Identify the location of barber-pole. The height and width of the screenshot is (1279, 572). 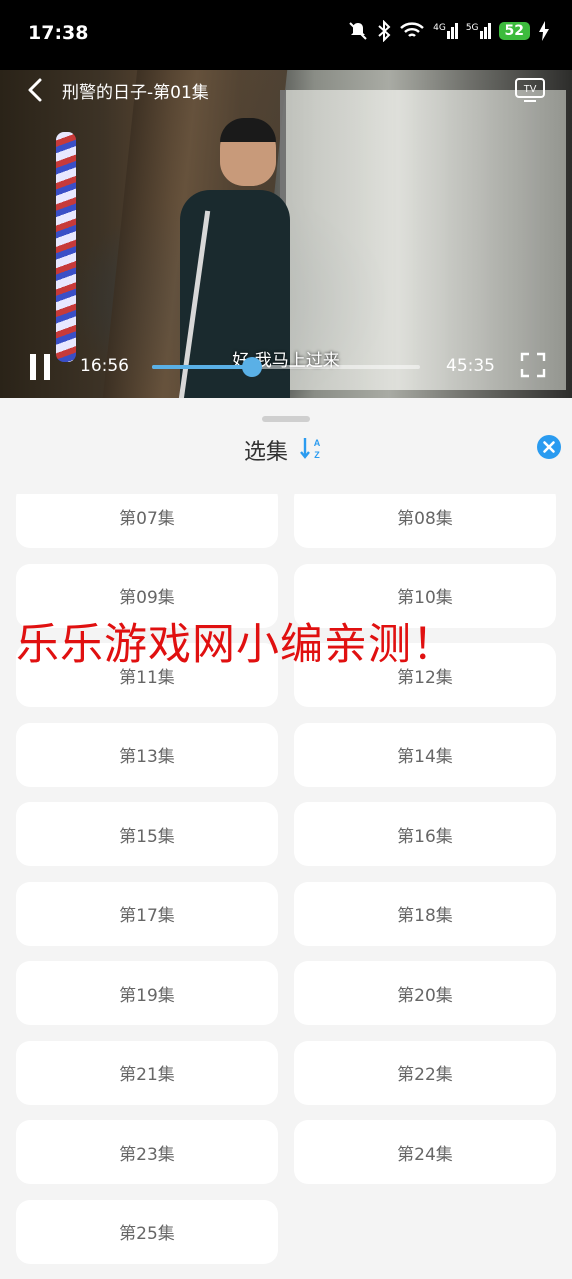
(66, 247).